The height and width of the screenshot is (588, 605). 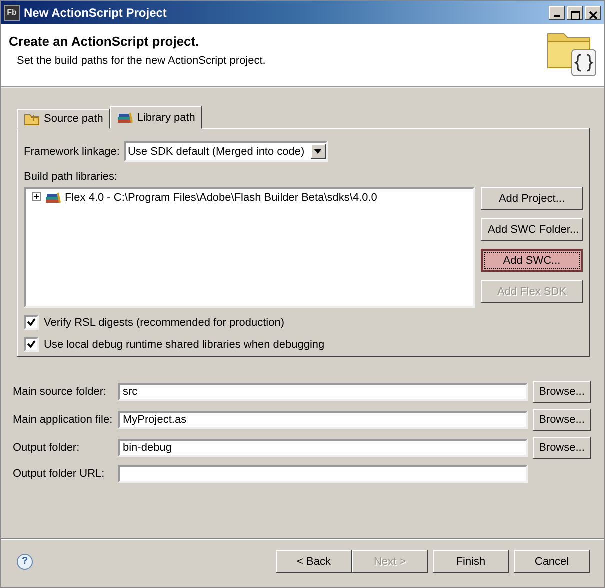 I want to click on framework-linkage-label: Framework linkage:, so click(x=72, y=152).